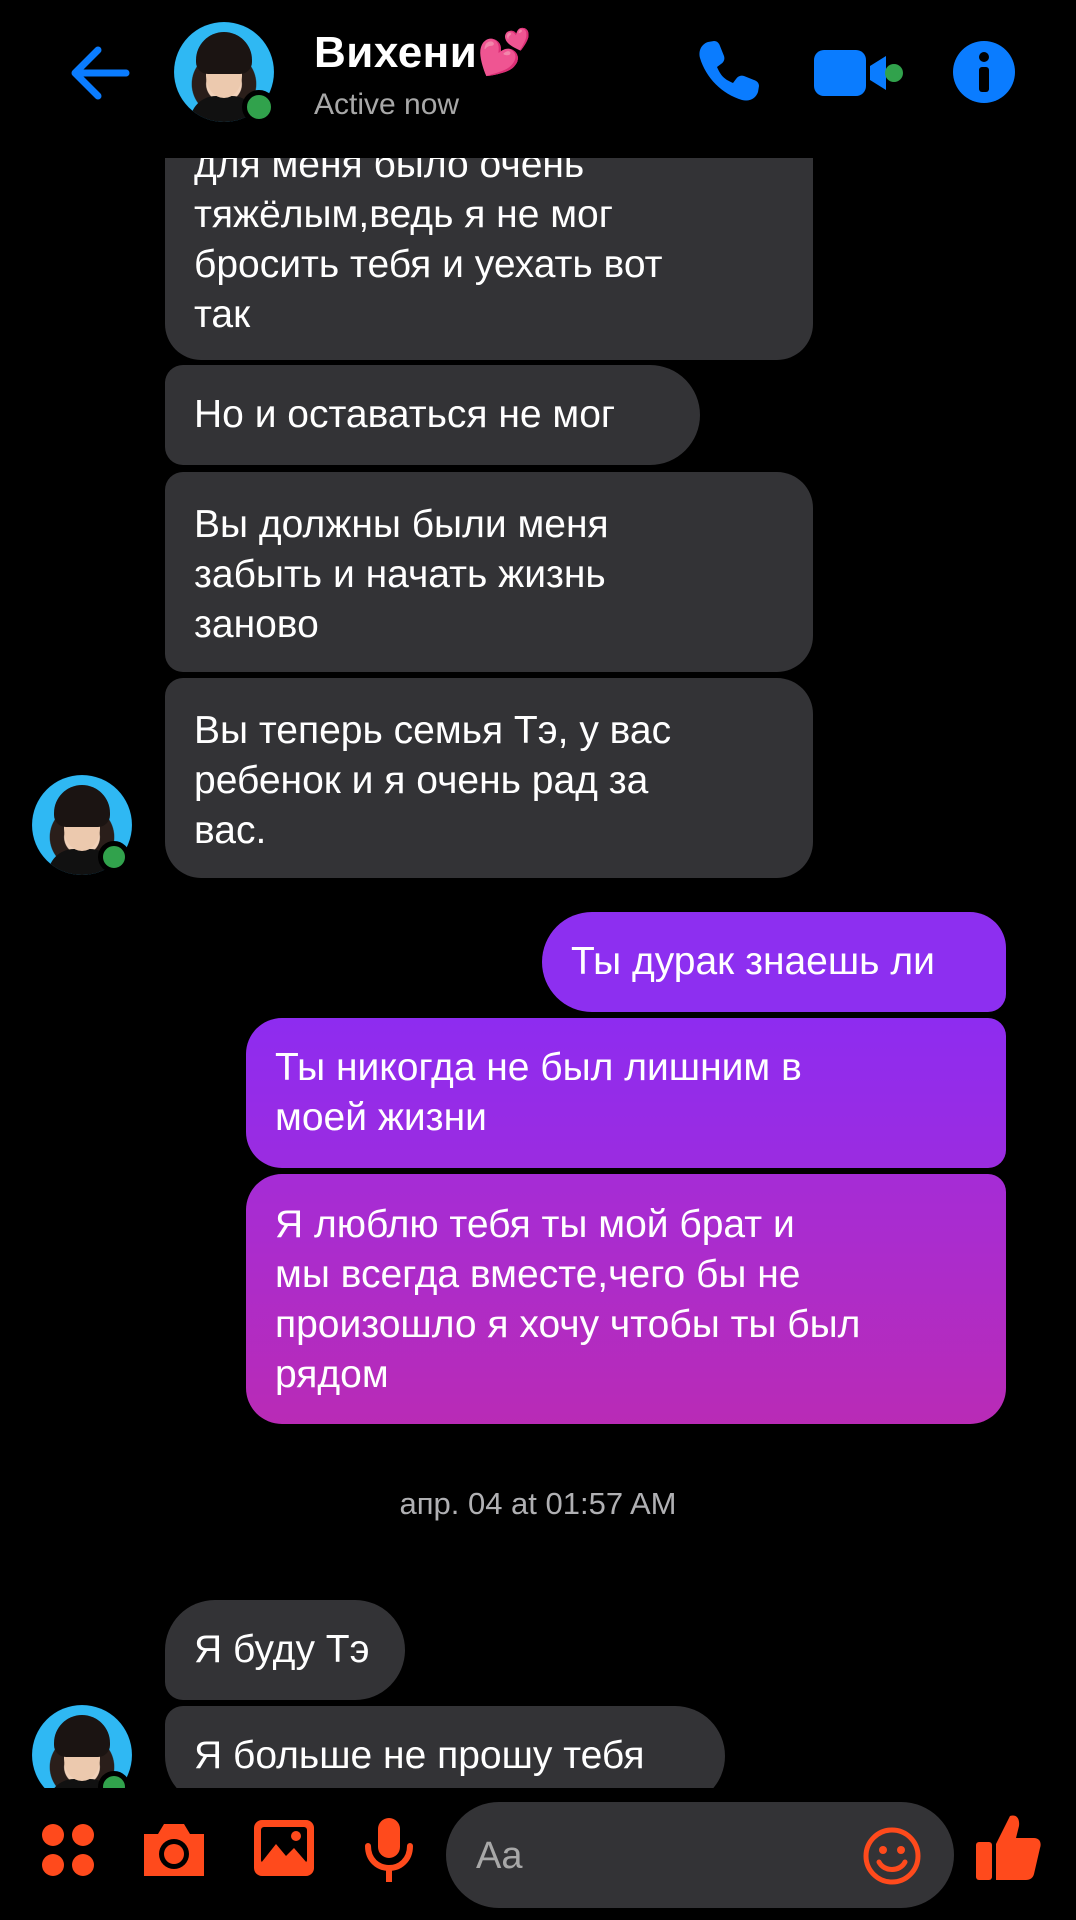 The width and height of the screenshot is (1076, 1920). What do you see at coordinates (387, 104) in the screenshot?
I see `active-status: Active now` at bounding box center [387, 104].